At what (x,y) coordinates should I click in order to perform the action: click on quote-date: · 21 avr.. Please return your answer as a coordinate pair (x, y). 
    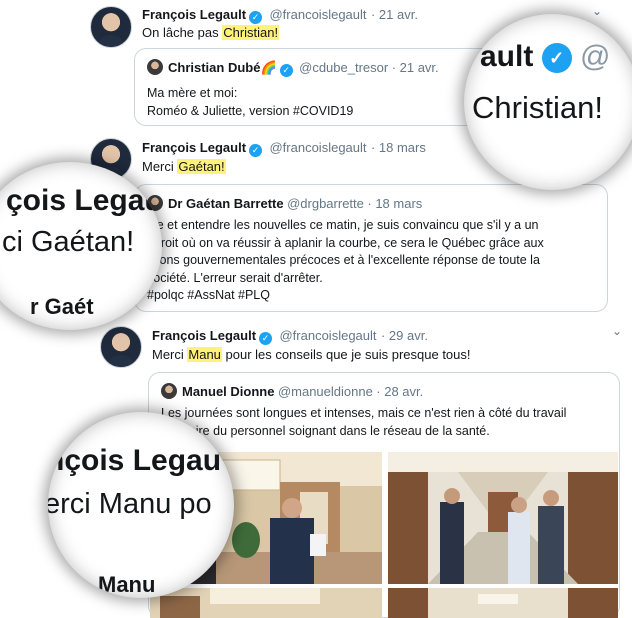
    Looking at the image, I should click on (415, 67).